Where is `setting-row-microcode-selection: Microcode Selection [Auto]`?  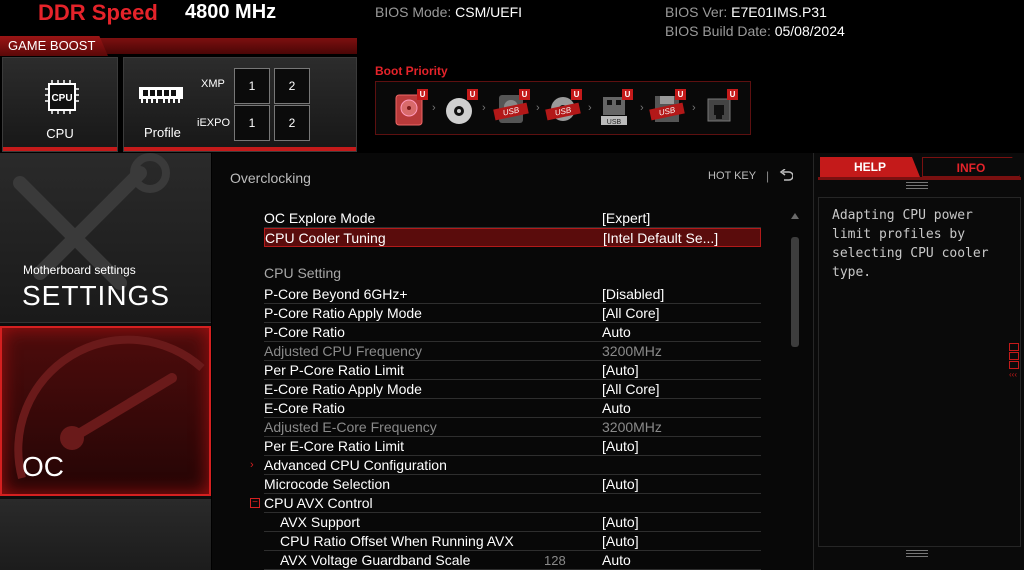
setting-row-microcode-selection: Microcode Selection [Auto] is located at coordinates (512, 484).